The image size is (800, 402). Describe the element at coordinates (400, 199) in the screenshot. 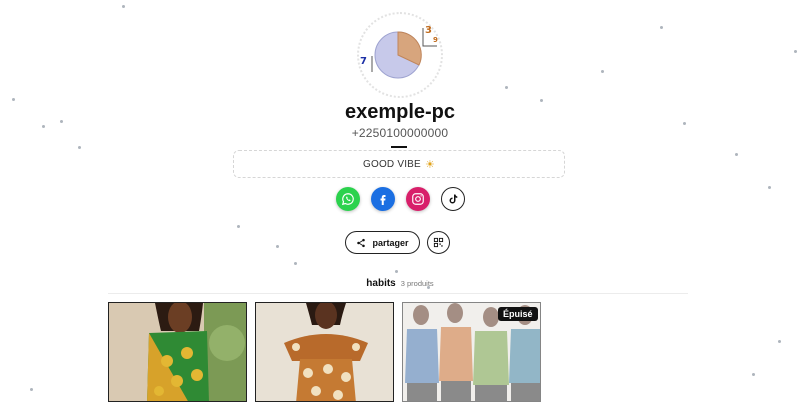

I see `social-links` at that location.